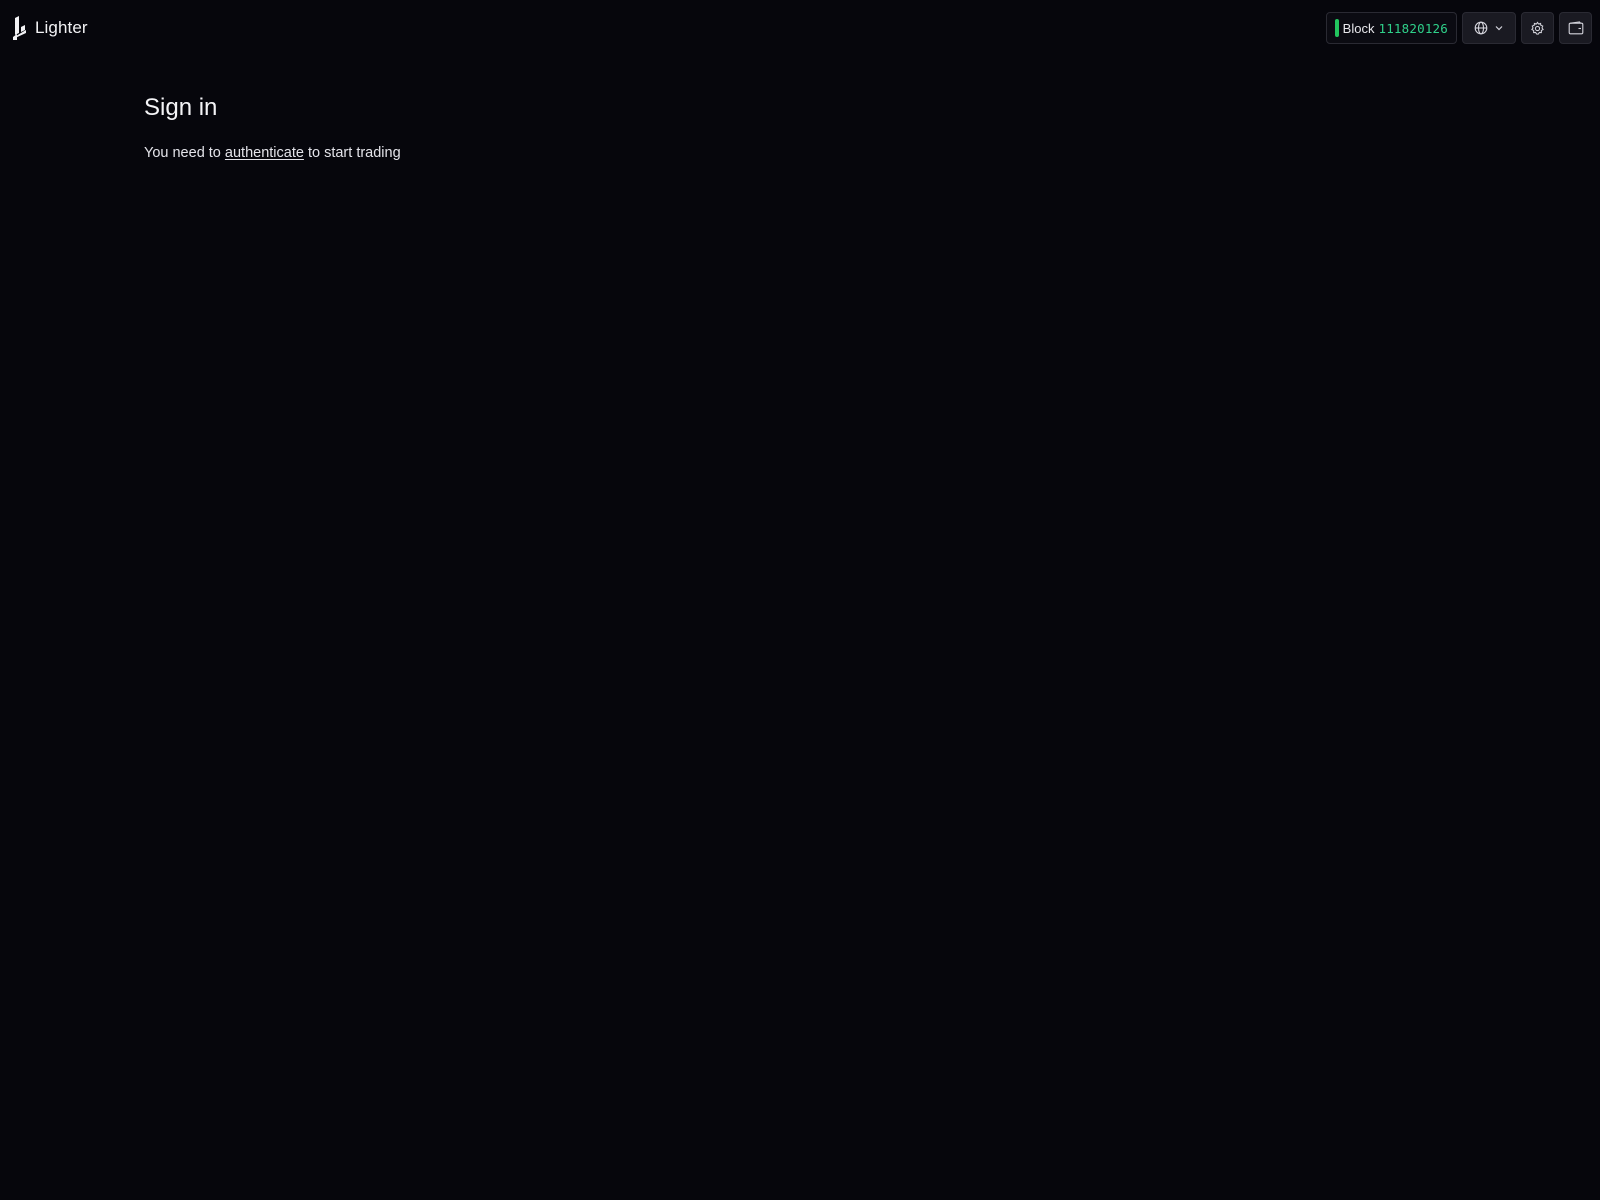  Describe the element at coordinates (1358, 28) in the screenshot. I see `block-label: Block` at that location.